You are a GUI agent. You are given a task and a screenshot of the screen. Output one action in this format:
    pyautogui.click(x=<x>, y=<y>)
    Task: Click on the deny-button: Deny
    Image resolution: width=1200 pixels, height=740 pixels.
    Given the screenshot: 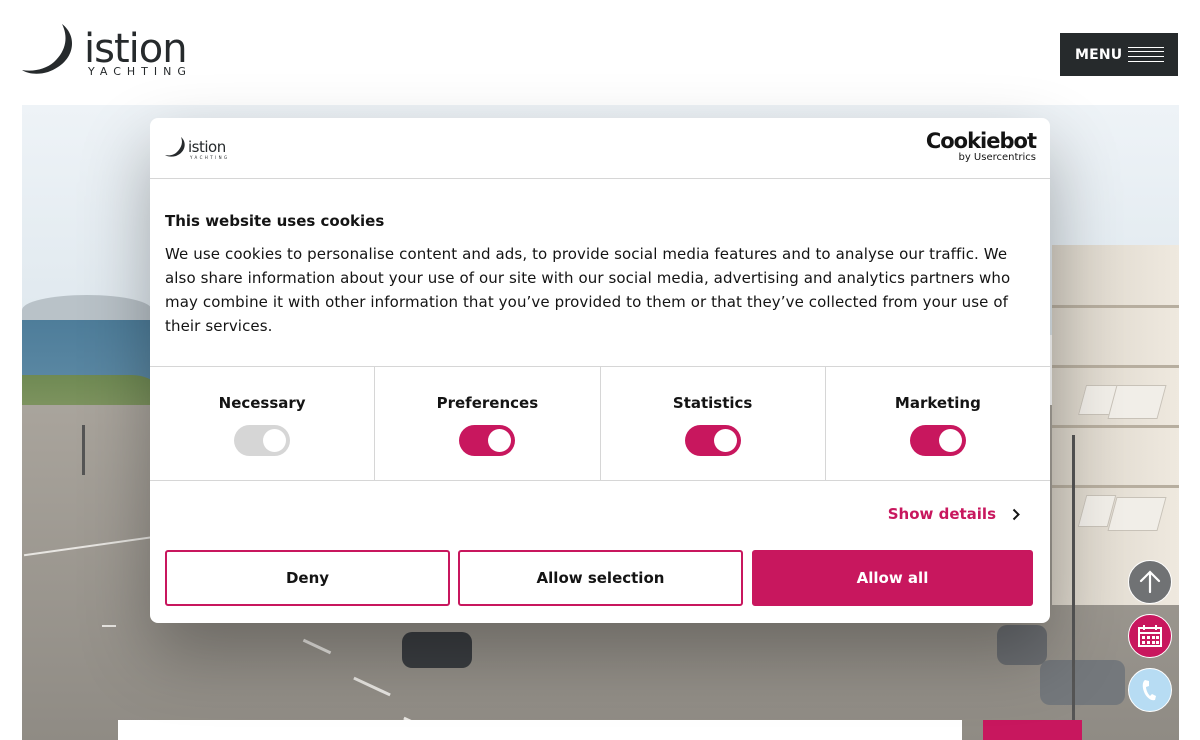 What is the action you would take?
    pyautogui.click(x=307, y=578)
    